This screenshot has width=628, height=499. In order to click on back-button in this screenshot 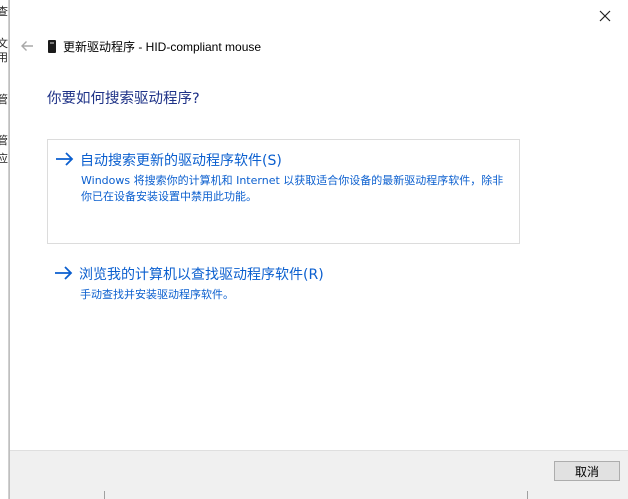, I will do `click(27, 46)`.